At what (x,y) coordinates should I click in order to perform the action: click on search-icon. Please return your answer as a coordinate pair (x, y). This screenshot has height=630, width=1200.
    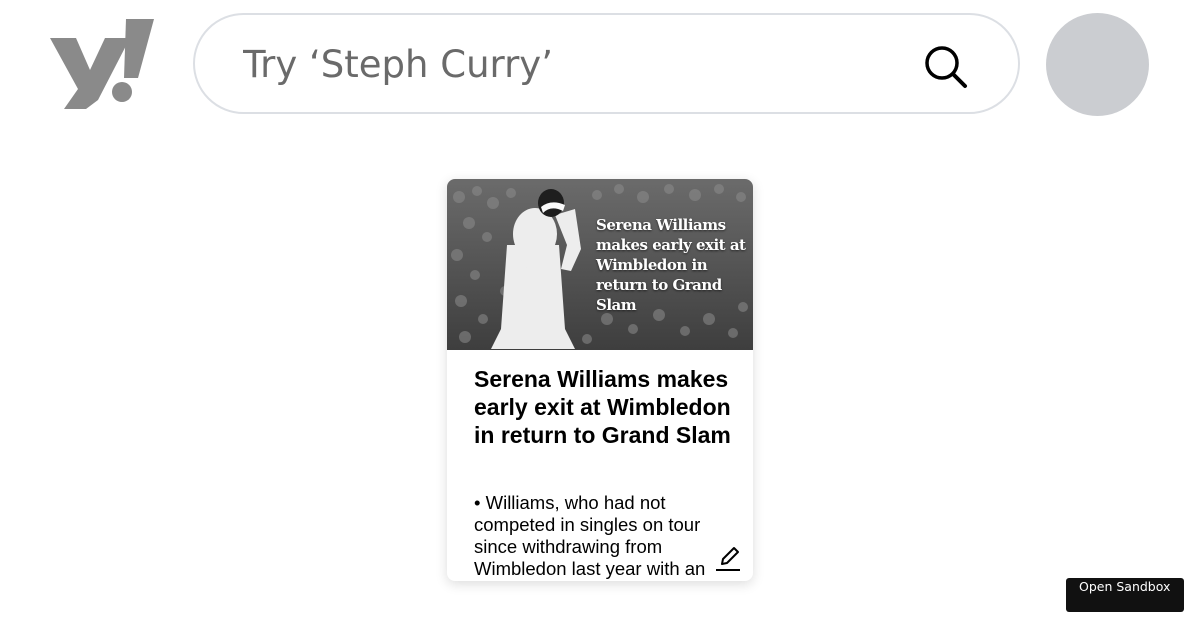
    Looking at the image, I should click on (946, 67).